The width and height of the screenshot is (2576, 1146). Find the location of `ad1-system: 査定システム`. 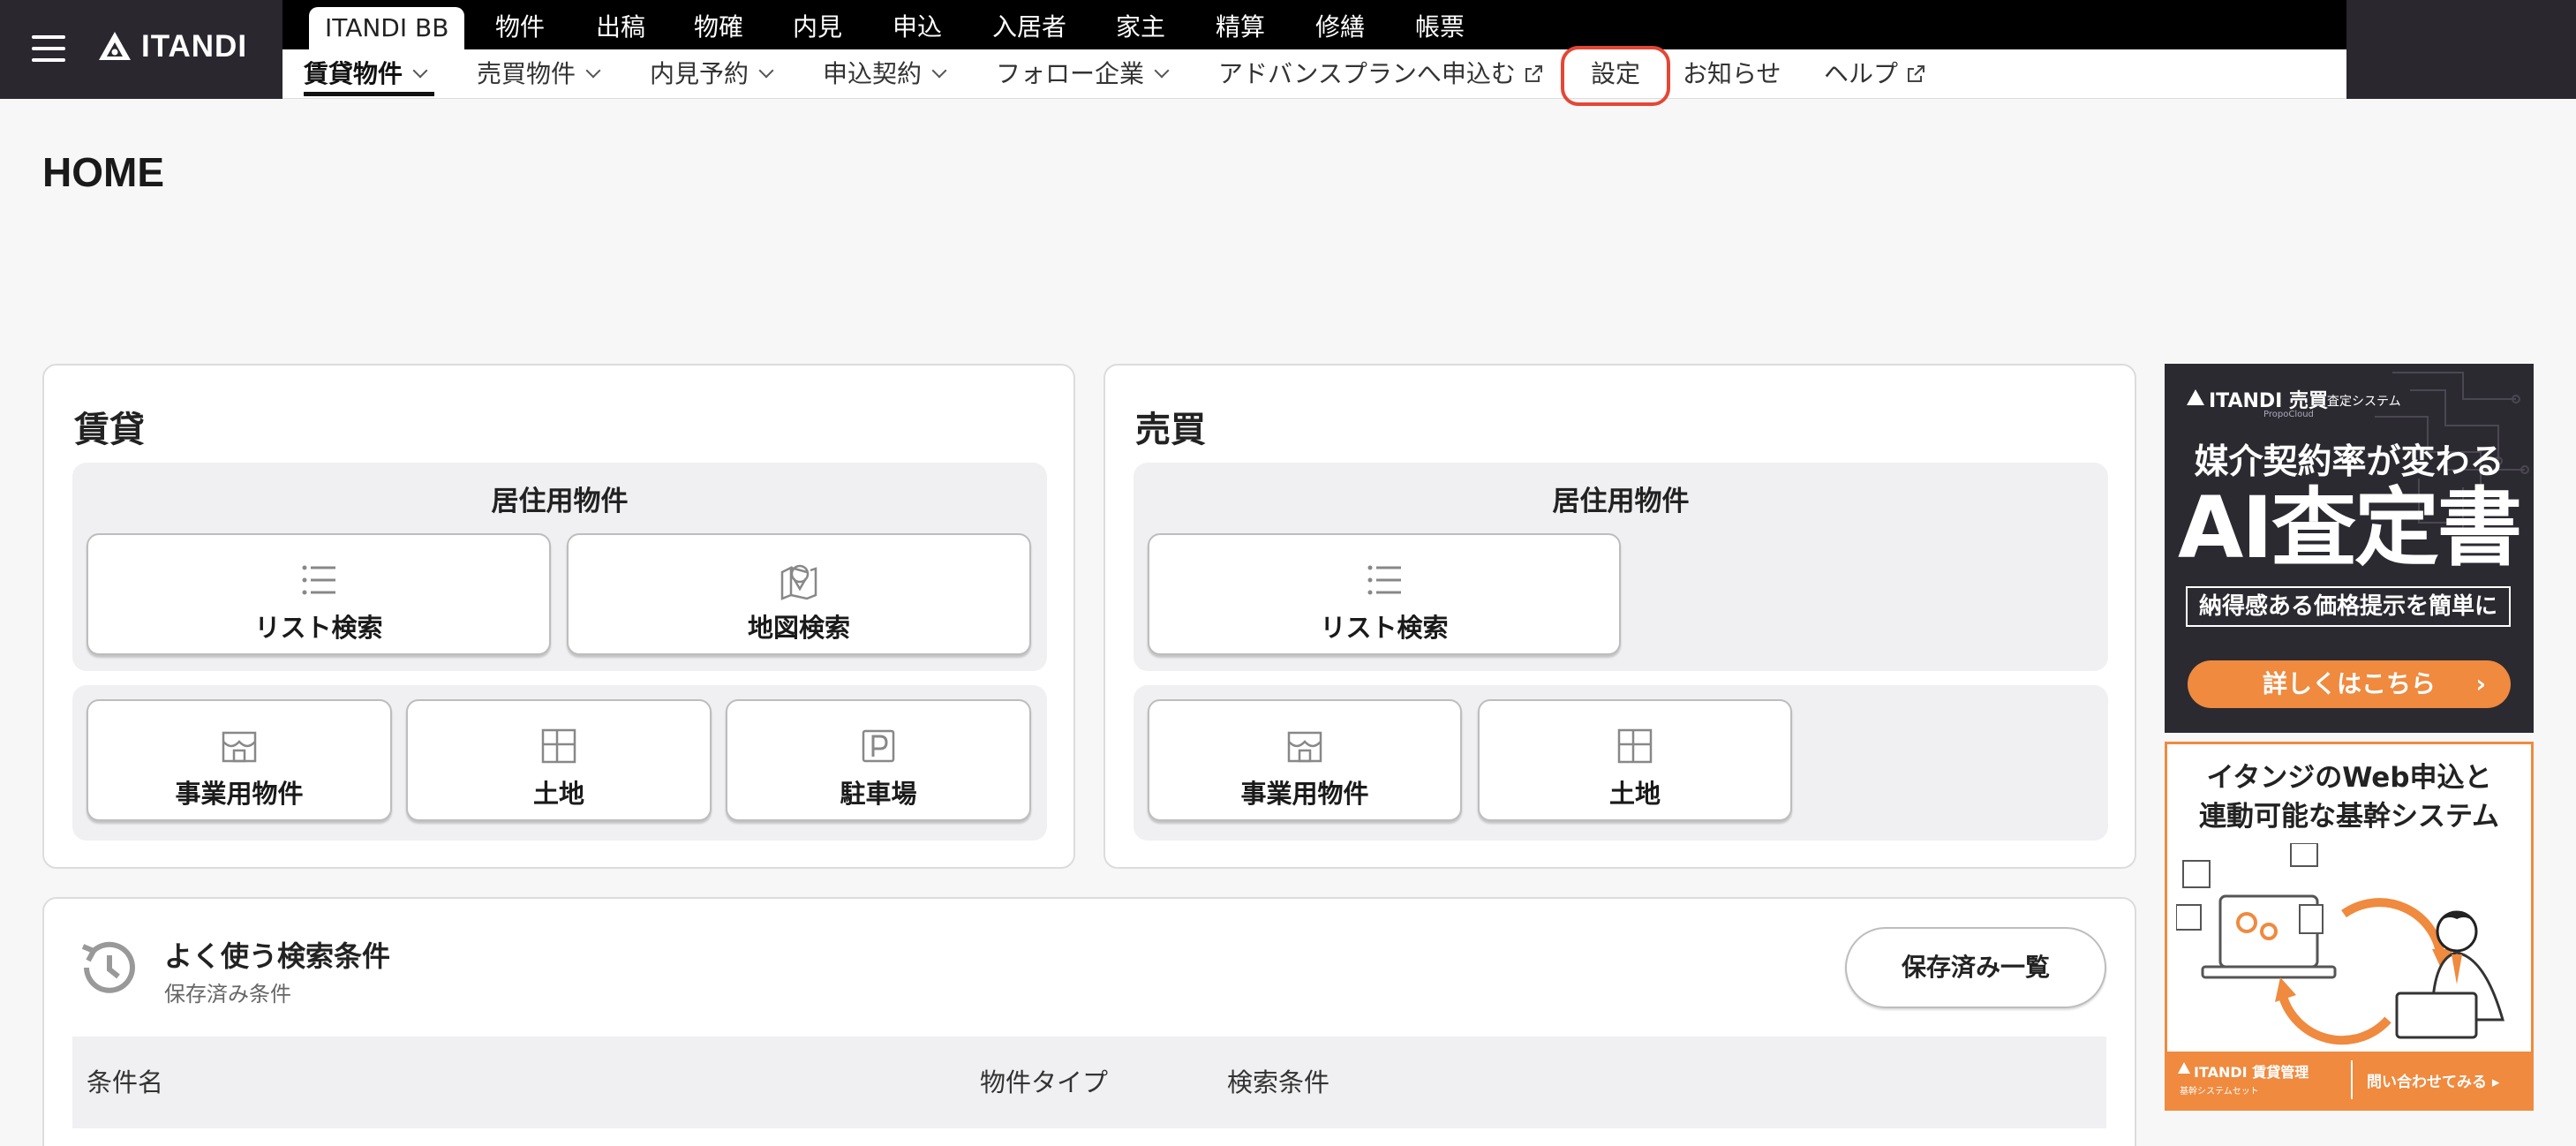

ad1-system: 査定システム is located at coordinates (2364, 402).